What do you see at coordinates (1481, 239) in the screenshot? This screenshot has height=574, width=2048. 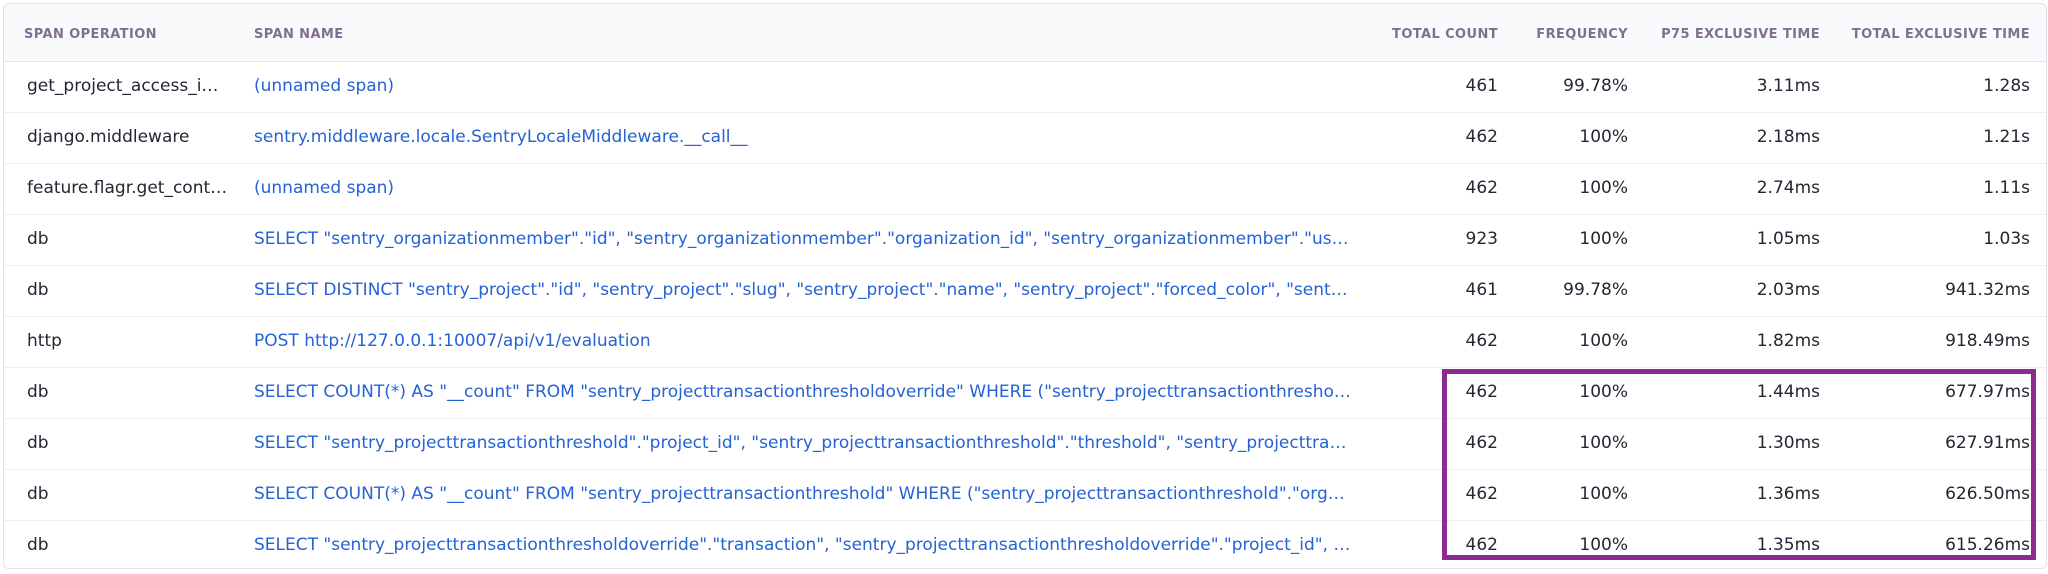 I see `total-count-cell: 923` at bounding box center [1481, 239].